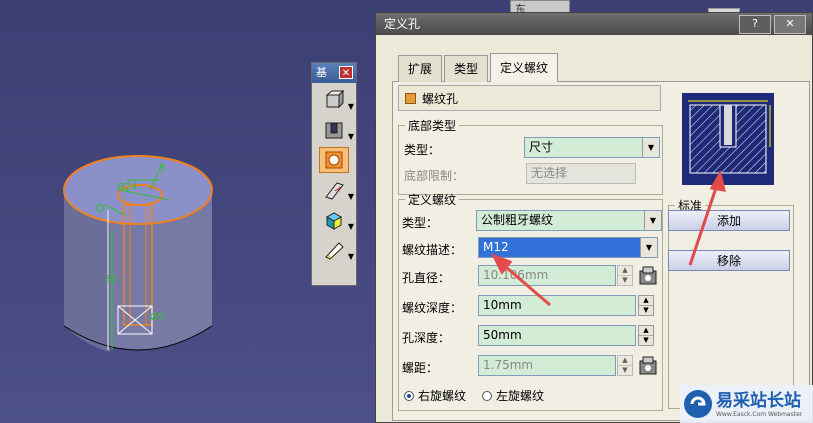 The width and height of the screenshot is (813, 423). I want to click on hole-depth-value: 50mm, so click(502, 335).